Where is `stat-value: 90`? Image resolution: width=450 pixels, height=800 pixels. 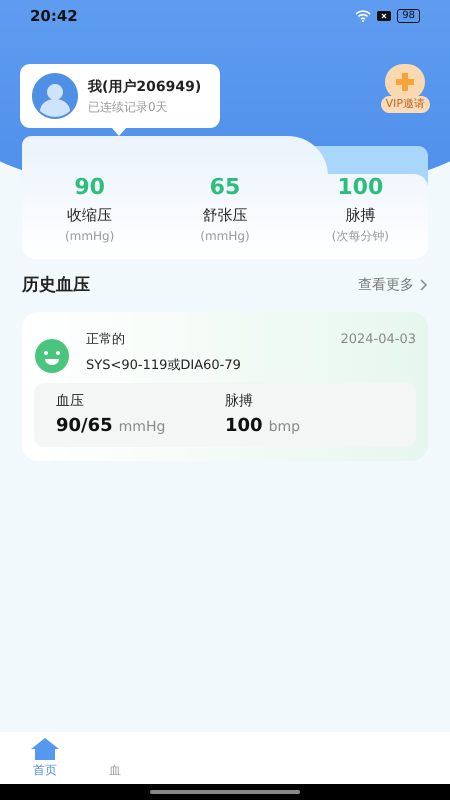
stat-value: 90 is located at coordinates (89, 188).